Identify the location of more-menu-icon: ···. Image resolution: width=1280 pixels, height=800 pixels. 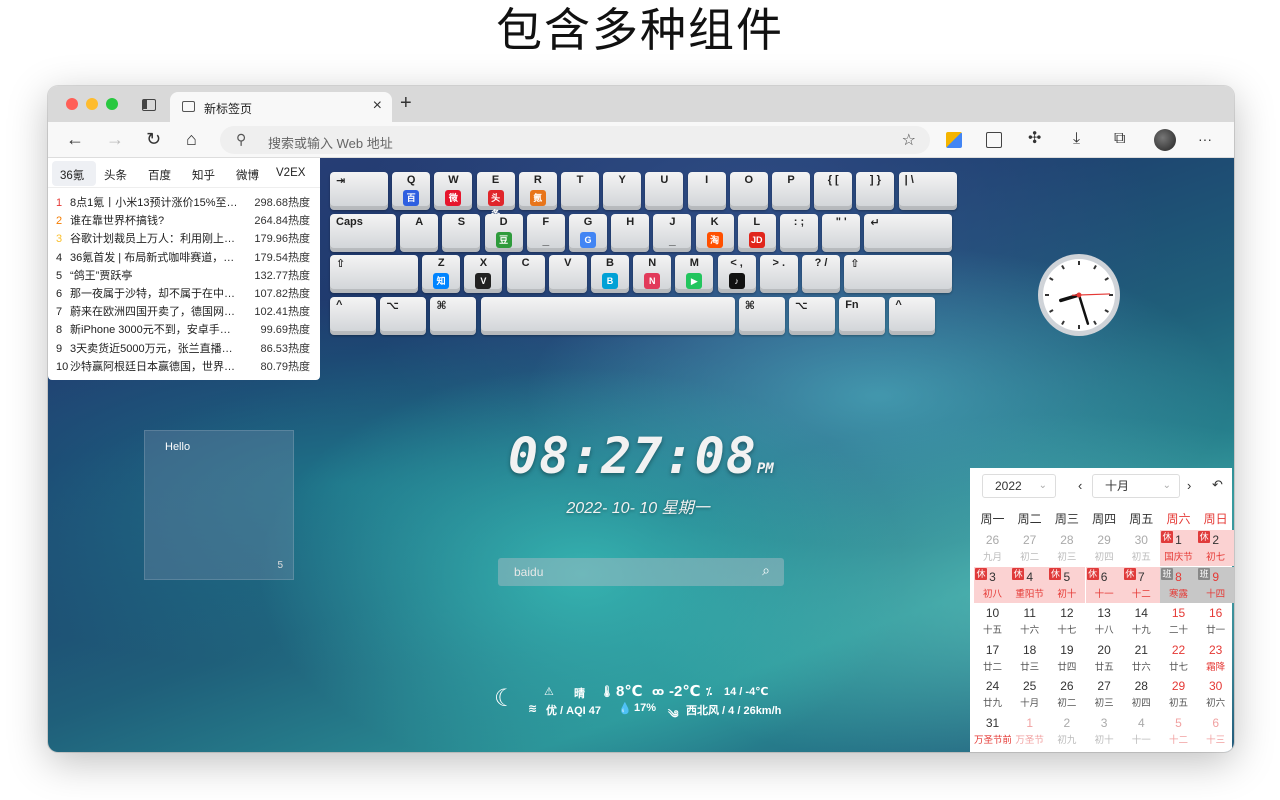
(1205, 139).